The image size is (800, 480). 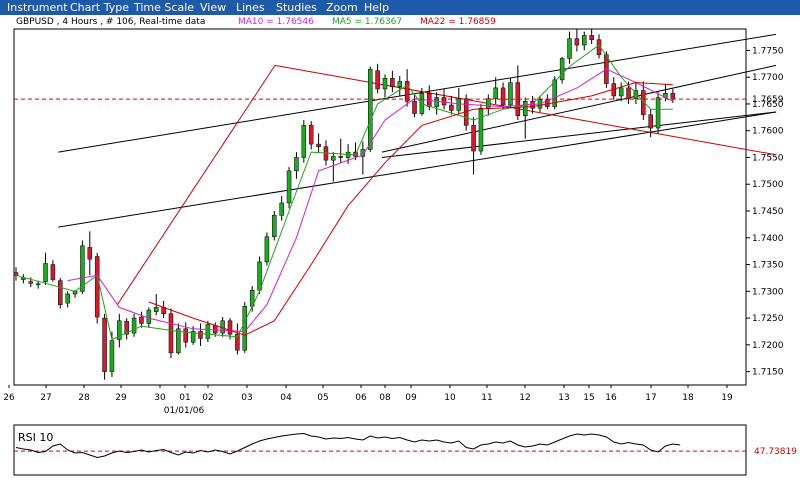 I want to click on date-tick-label: 17, so click(x=650, y=398).